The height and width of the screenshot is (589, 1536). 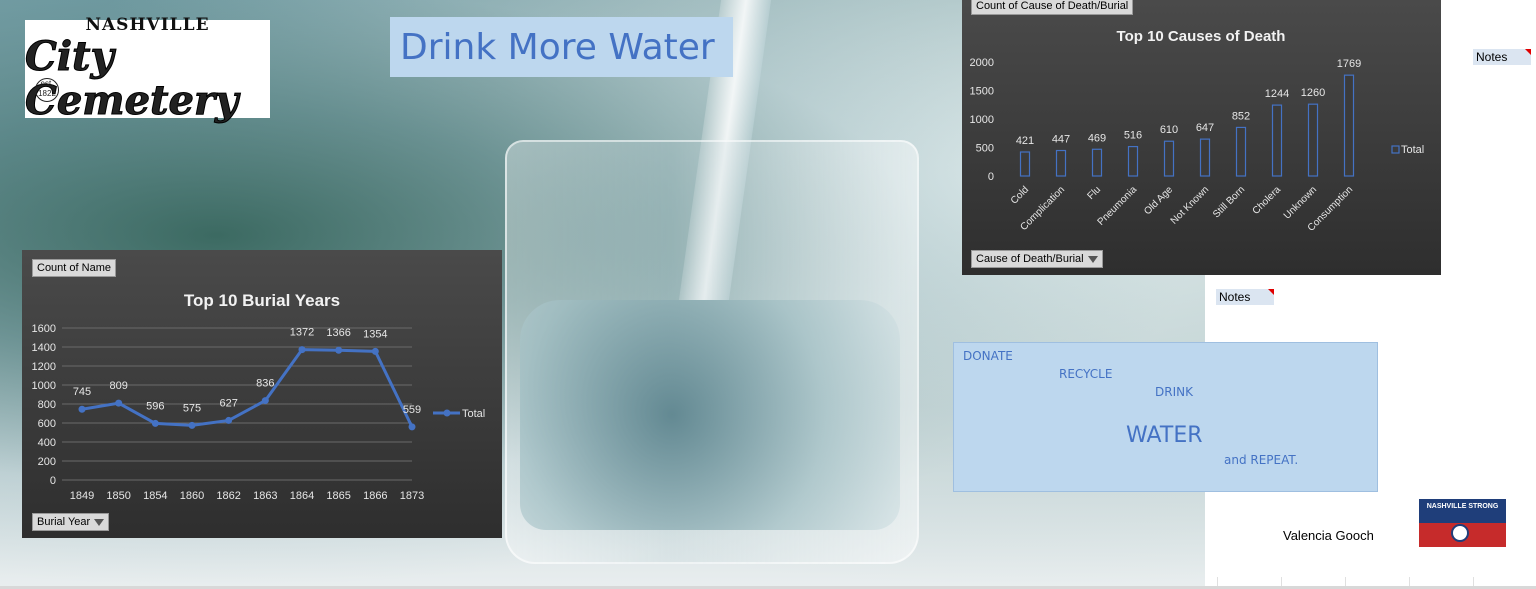 What do you see at coordinates (44, 348) in the screenshot?
I see `y-tick-label: 1400` at bounding box center [44, 348].